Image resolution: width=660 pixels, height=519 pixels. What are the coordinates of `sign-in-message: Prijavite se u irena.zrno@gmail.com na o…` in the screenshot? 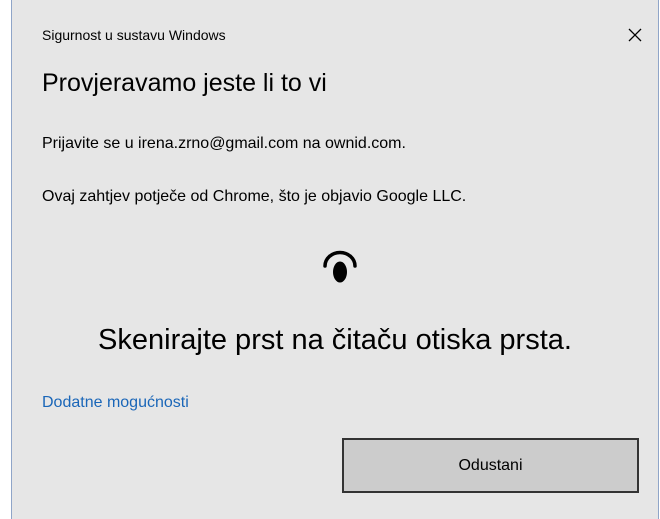 It's located at (224, 143).